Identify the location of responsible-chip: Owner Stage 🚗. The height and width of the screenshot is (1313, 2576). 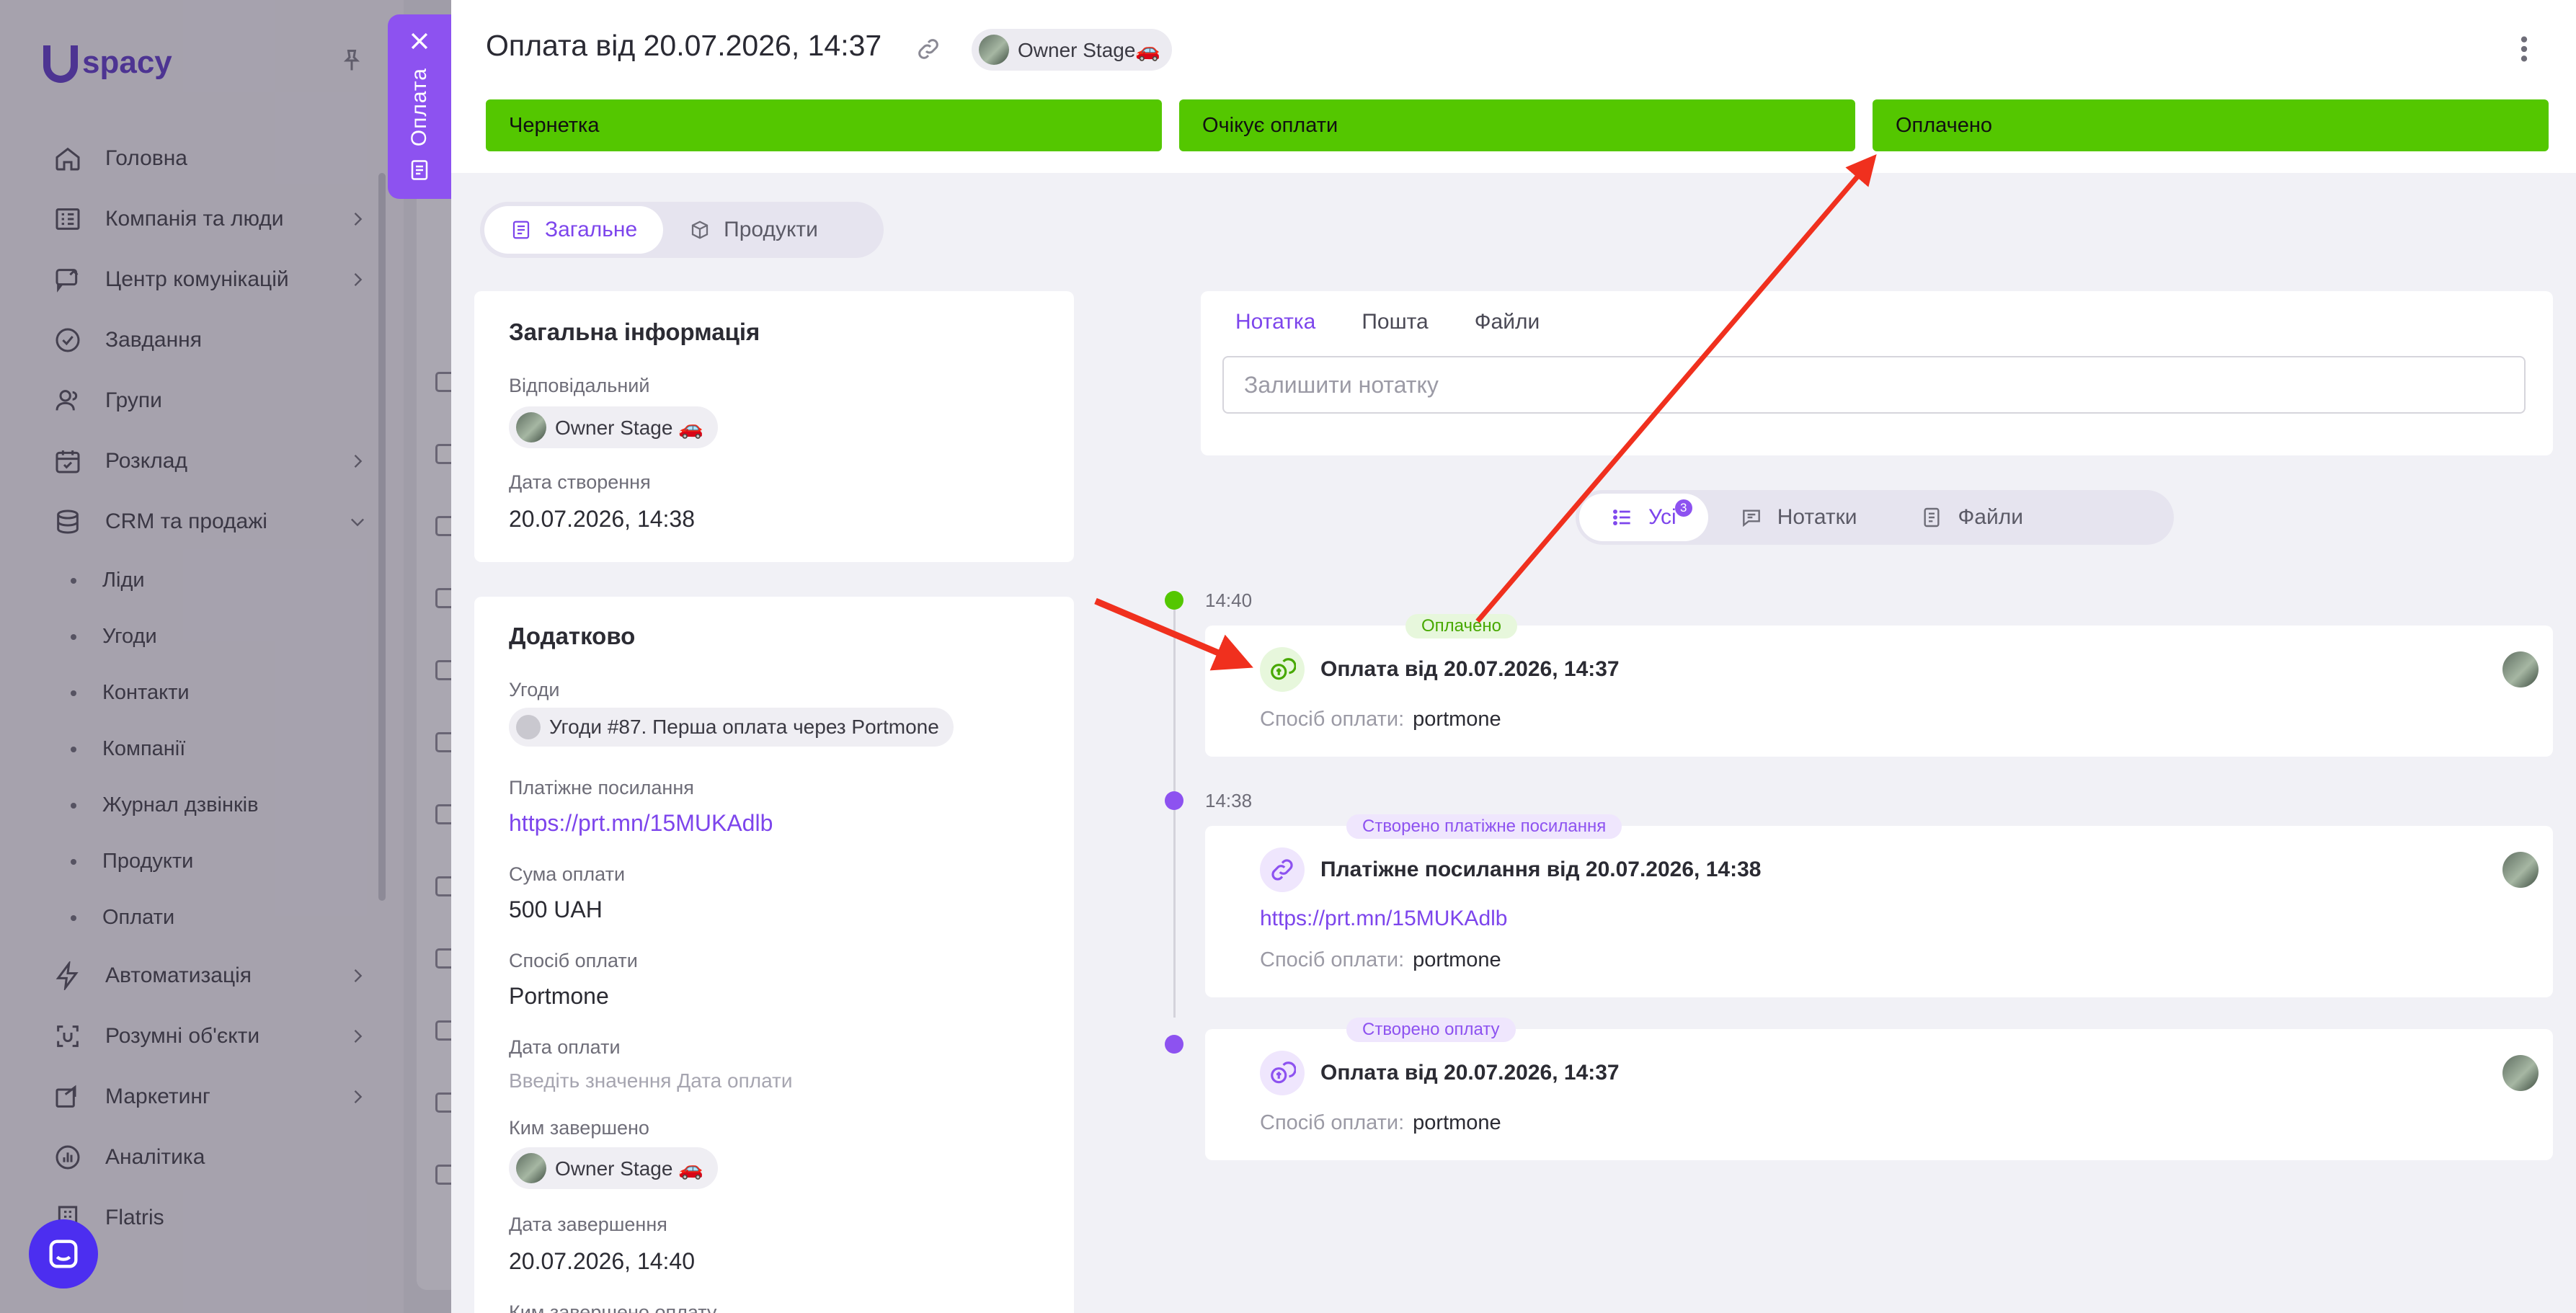
(614, 427).